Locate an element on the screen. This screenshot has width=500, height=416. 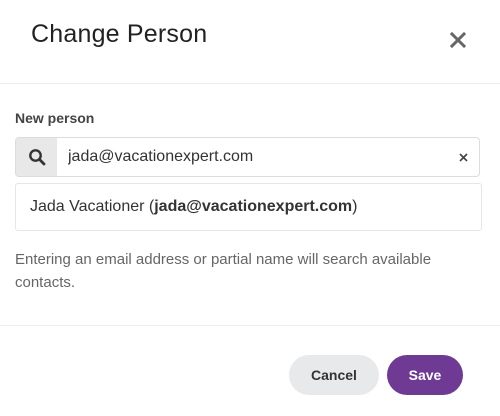
result-paren-close: ) is located at coordinates (355, 206).